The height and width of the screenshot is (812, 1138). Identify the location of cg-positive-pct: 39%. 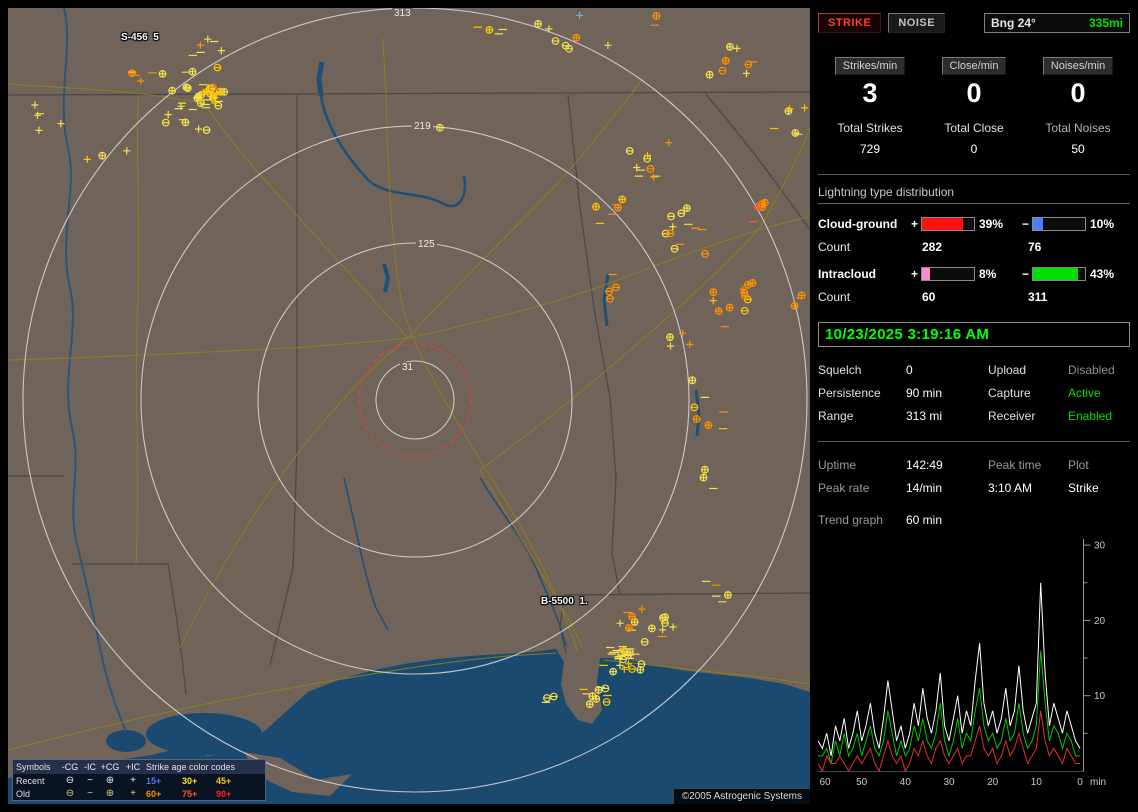
(991, 224).